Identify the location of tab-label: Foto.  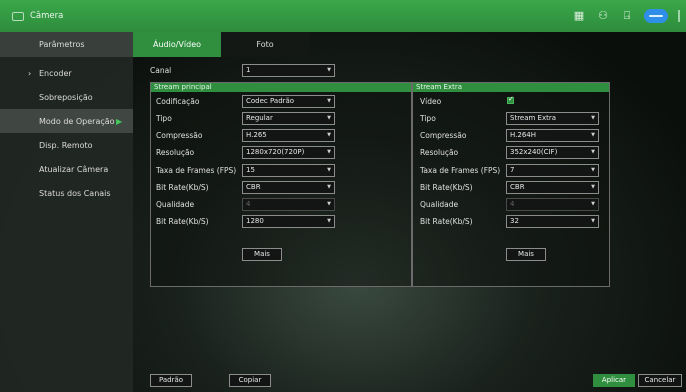
(265, 44).